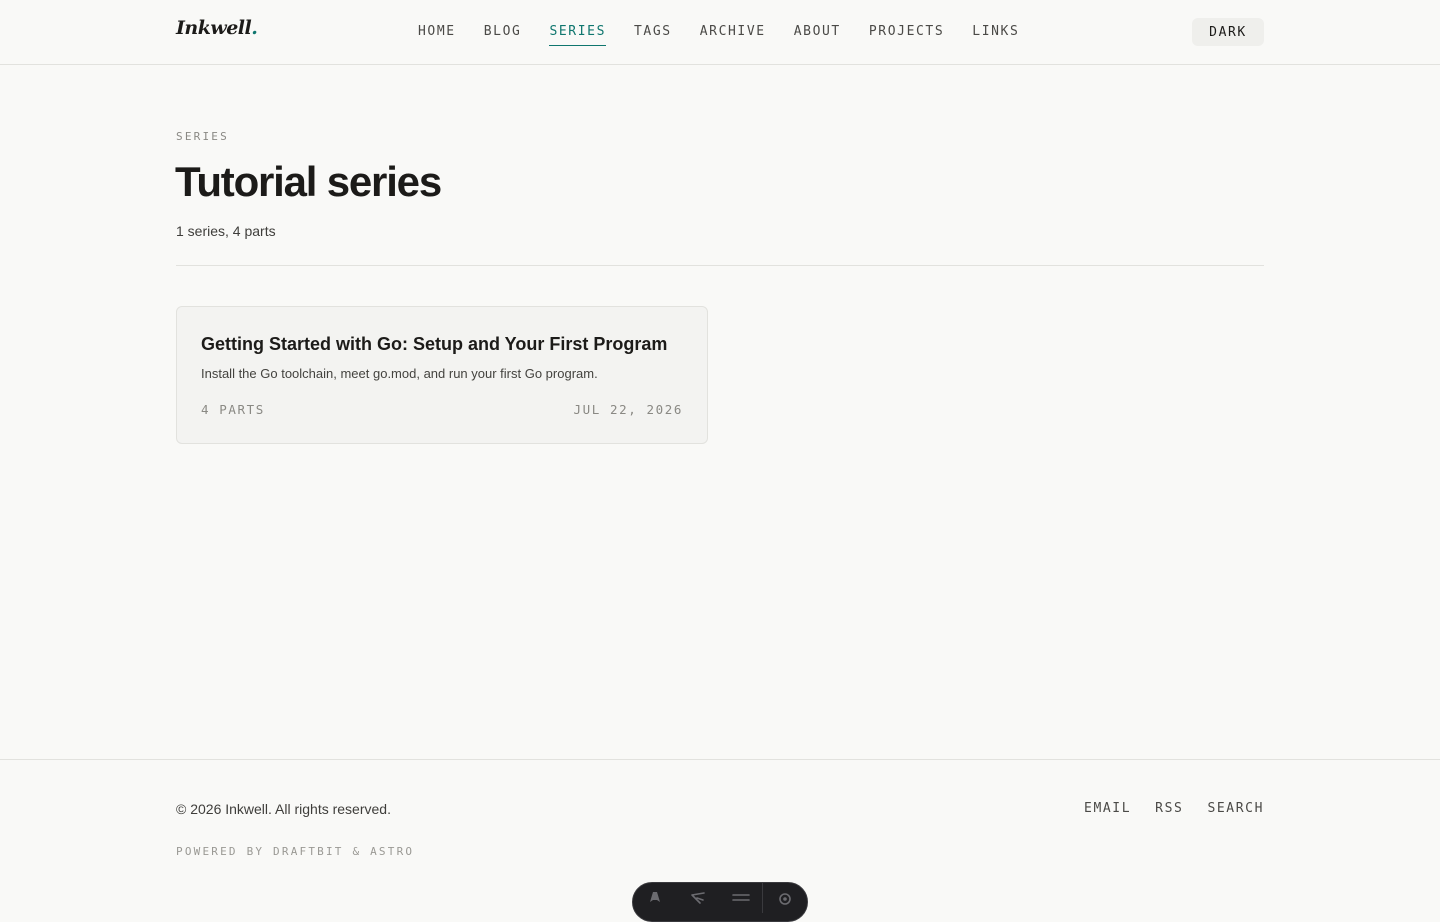 This screenshot has width=1440, height=922. I want to click on dev-toolbar, so click(720, 902).